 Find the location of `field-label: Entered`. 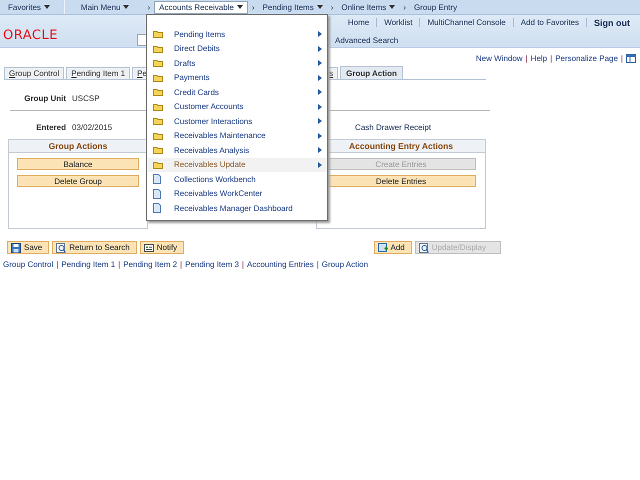

field-label: Entered is located at coordinates (50, 127).